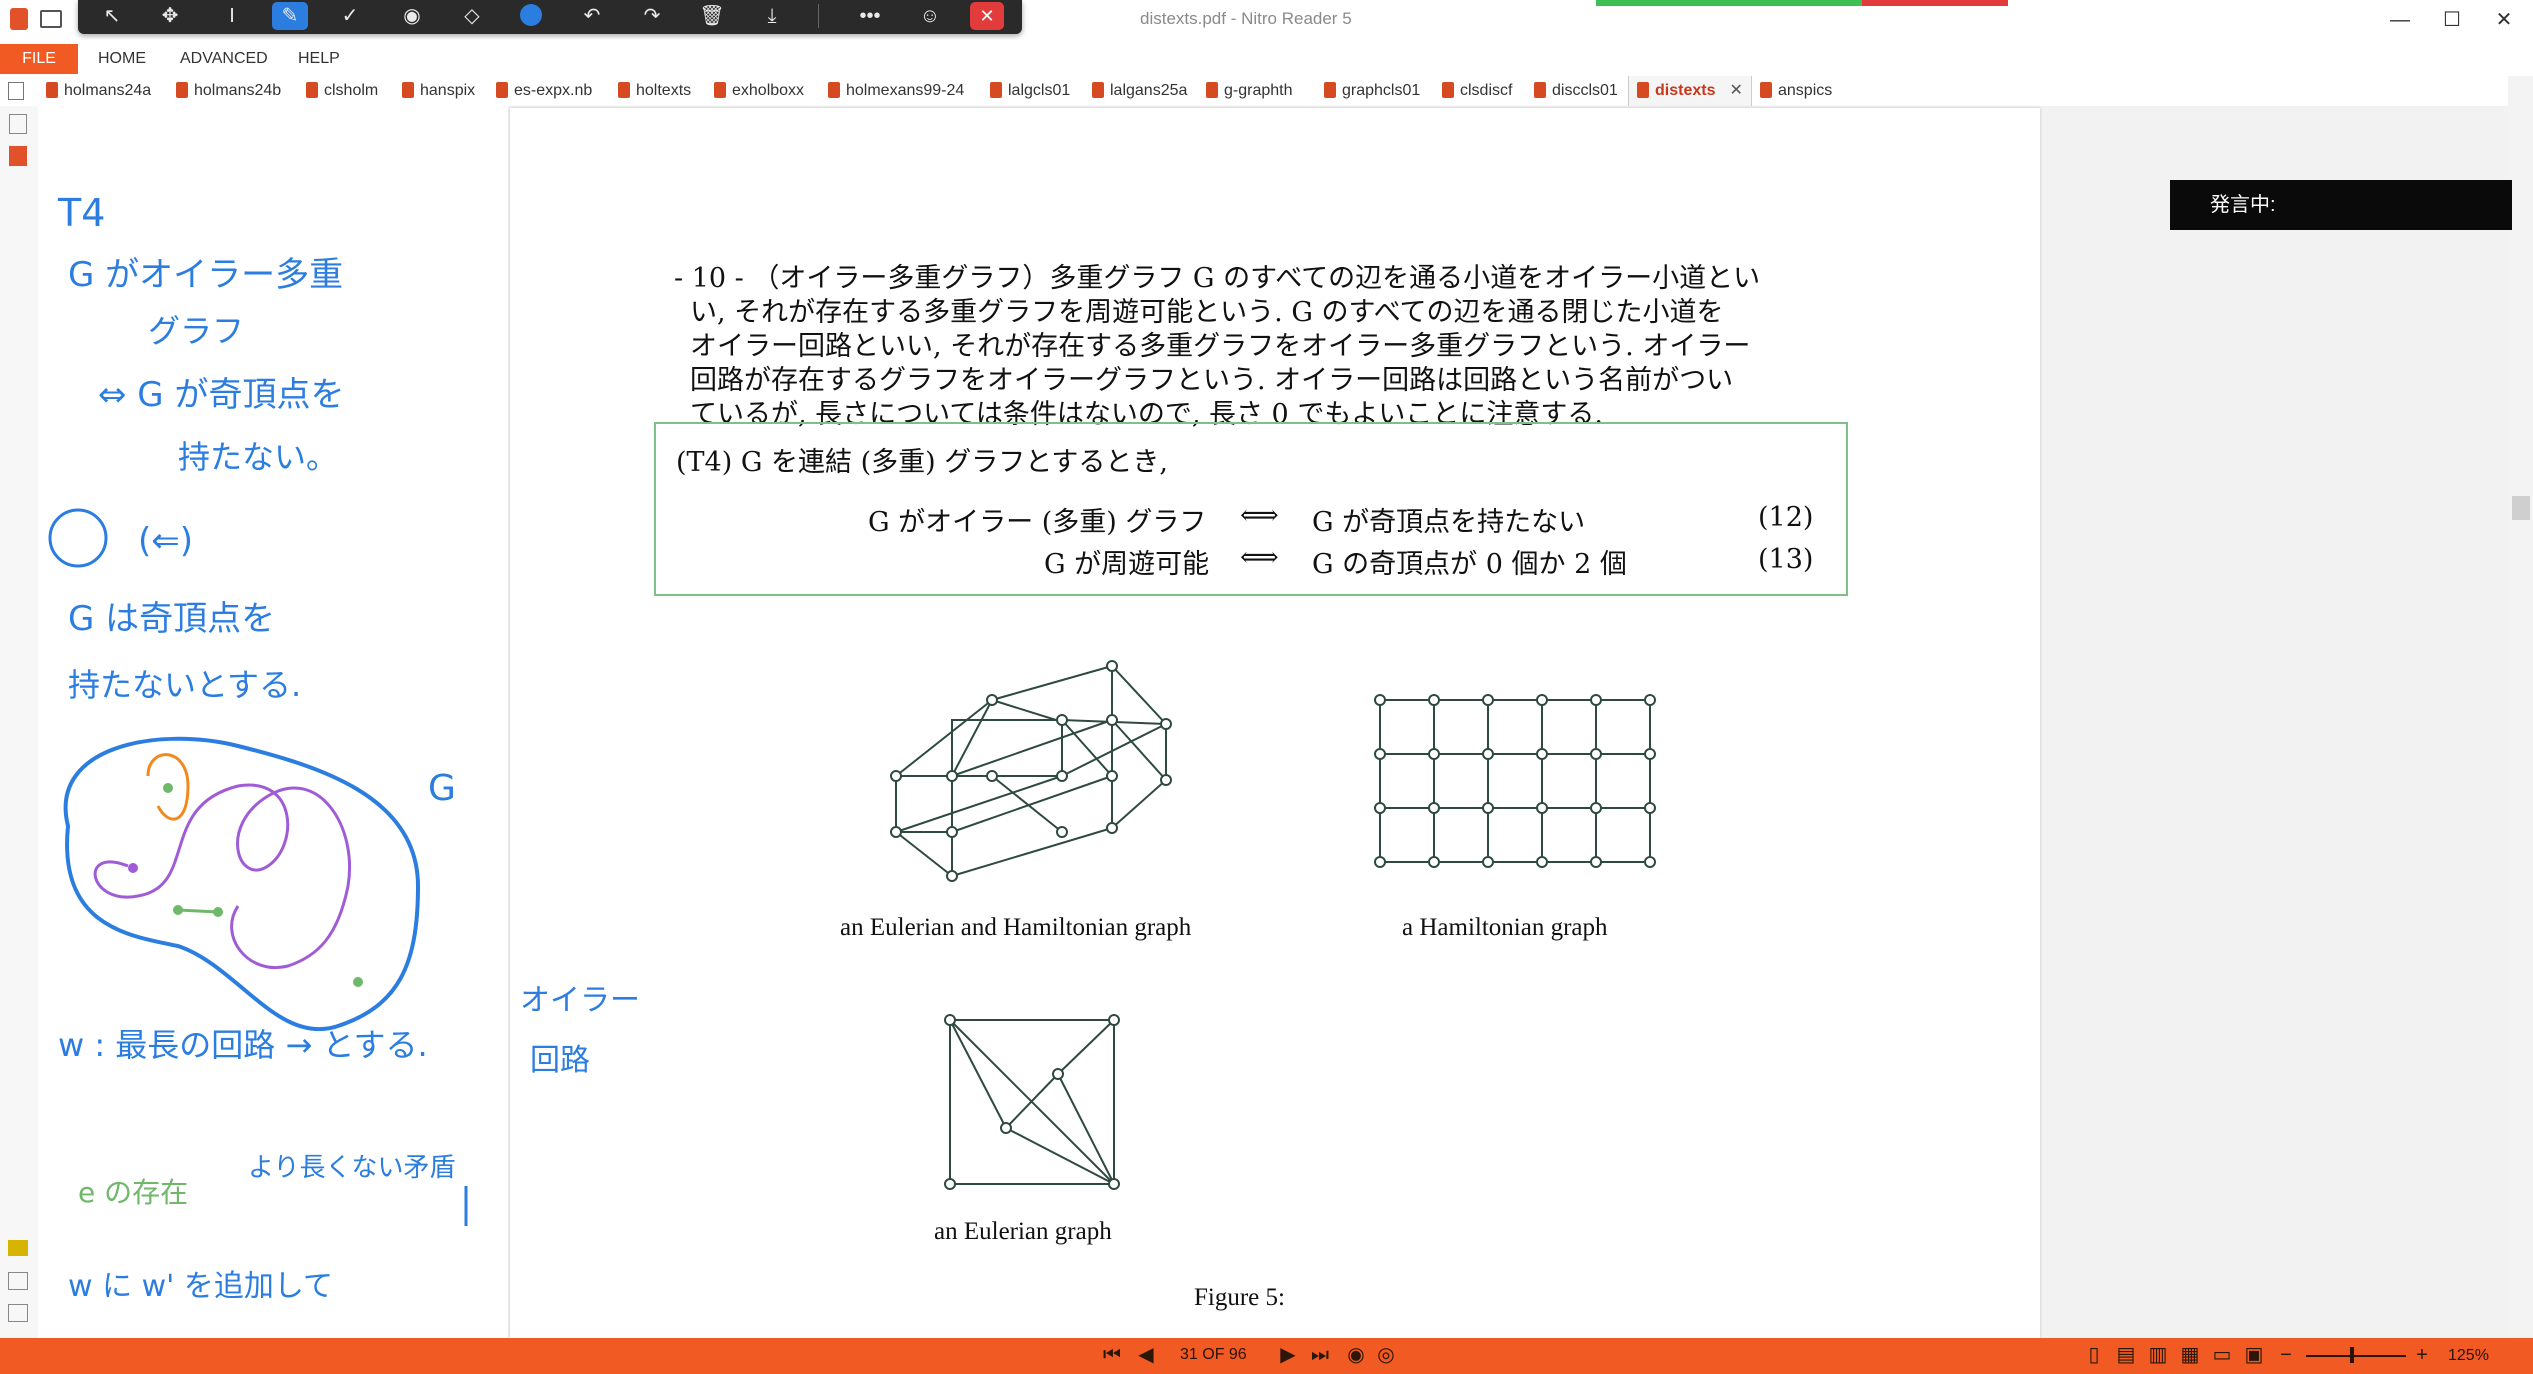  I want to click on walk-sketch, so click(222, 876).